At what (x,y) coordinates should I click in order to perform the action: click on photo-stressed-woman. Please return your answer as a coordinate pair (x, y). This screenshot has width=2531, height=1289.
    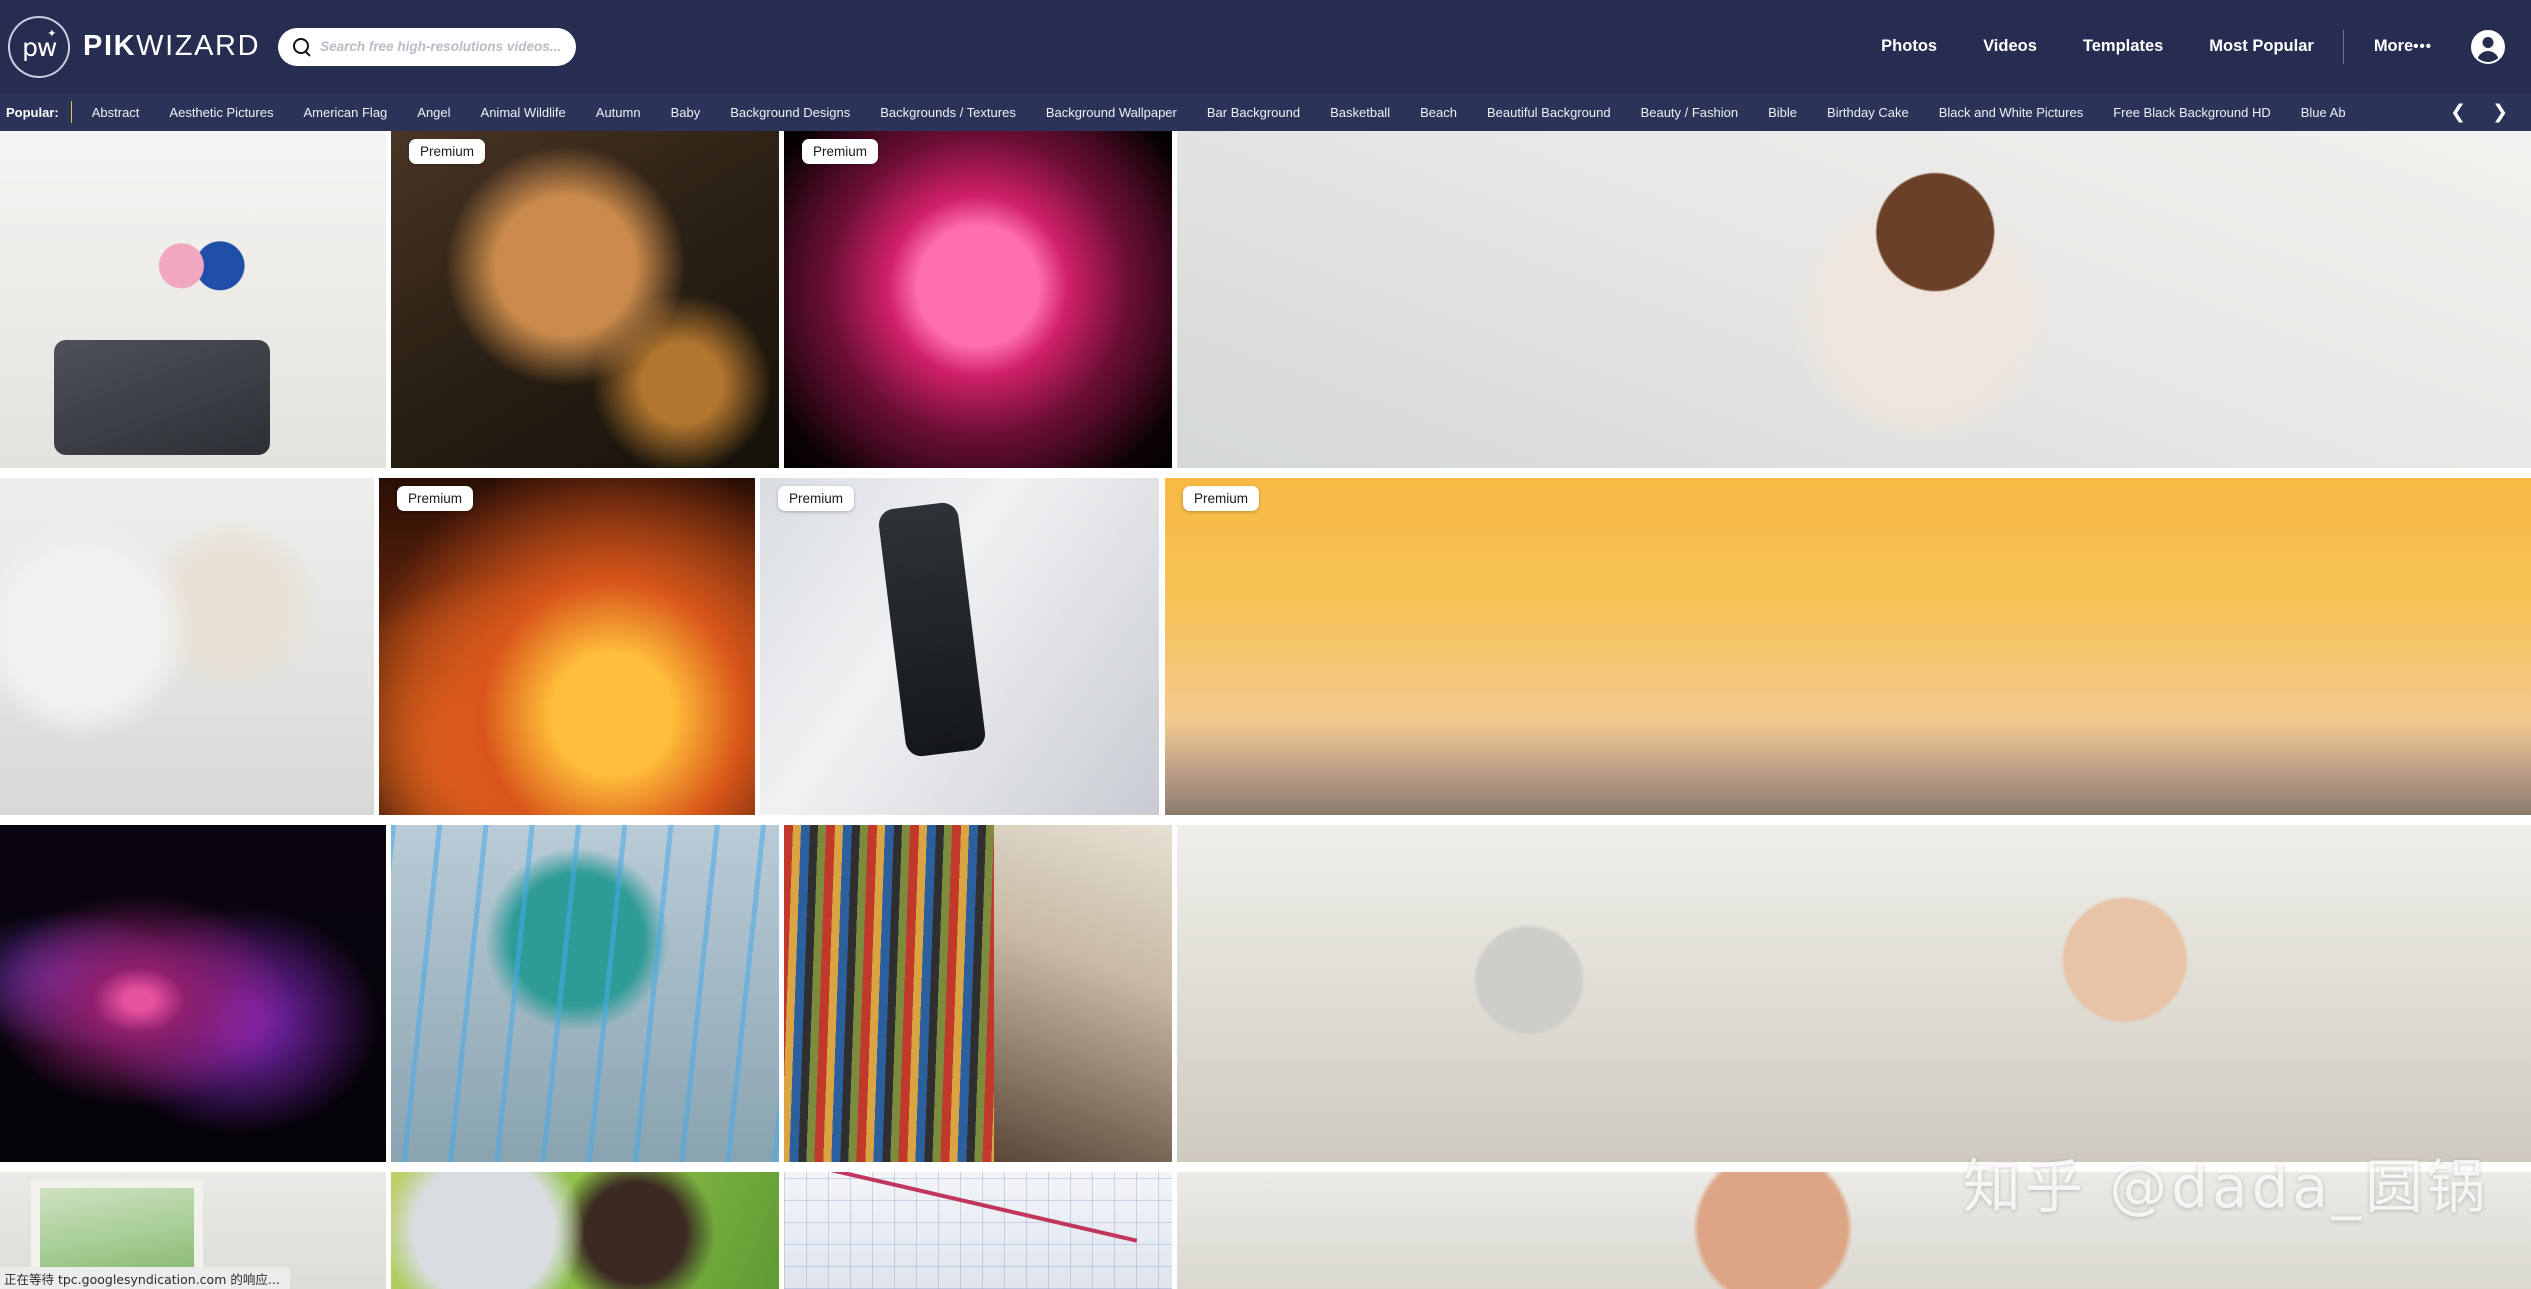
    Looking at the image, I should click on (1854, 299).